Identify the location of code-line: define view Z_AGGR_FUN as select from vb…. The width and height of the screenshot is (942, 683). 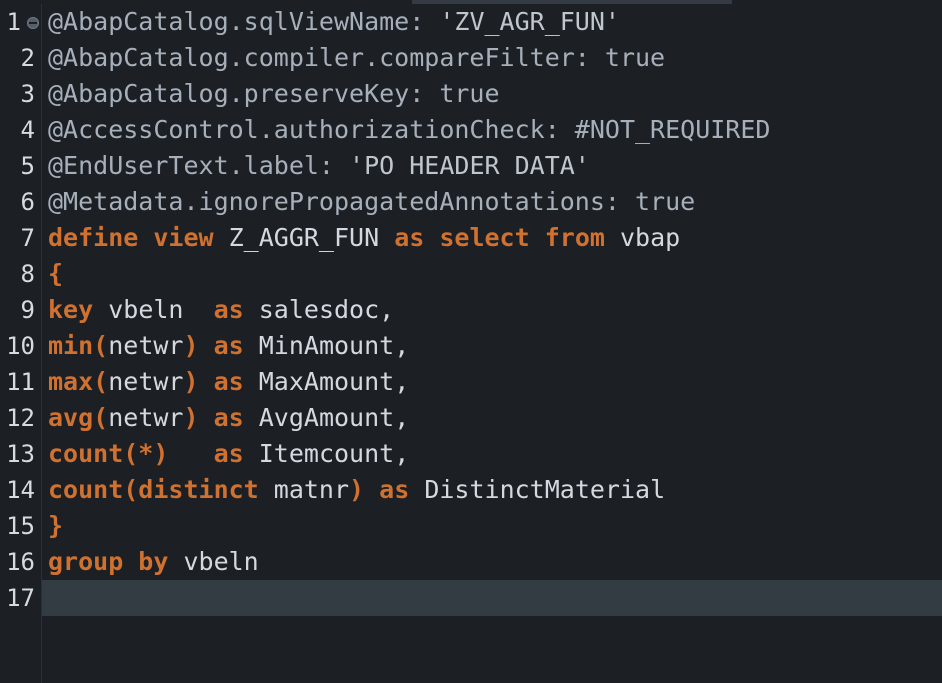
(492, 238).